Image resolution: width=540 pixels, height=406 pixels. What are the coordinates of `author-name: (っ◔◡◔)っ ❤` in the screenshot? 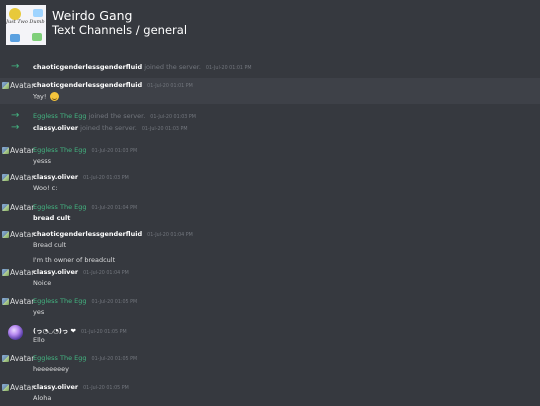 It's located at (54, 330).